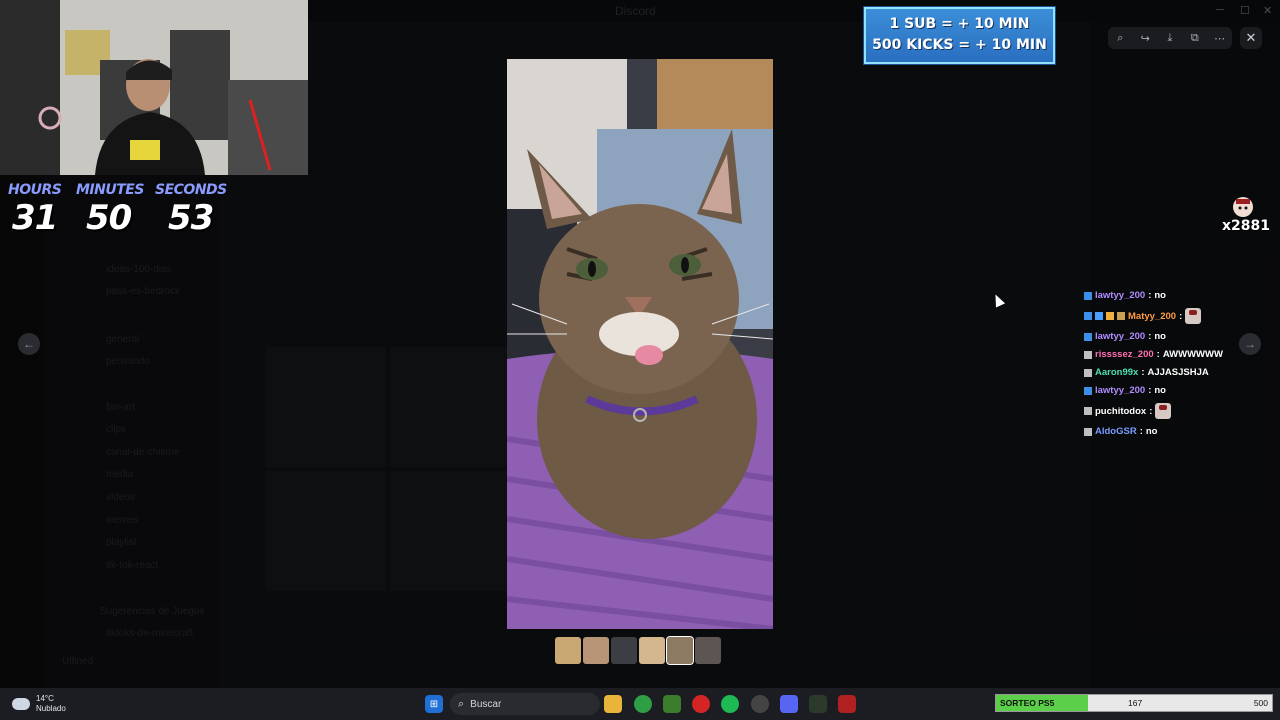  What do you see at coordinates (1220, 38) in the screenshot?
I see `more-icon: ⋯` at bounding box center [1220, 38].